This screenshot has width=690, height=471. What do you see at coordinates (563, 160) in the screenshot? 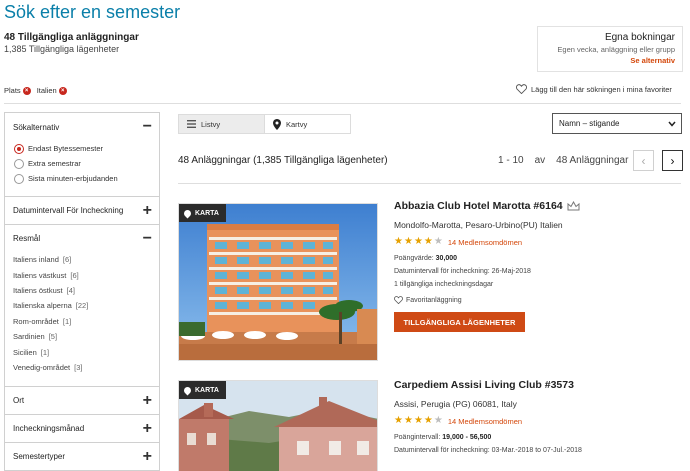
I see `pagination-info: 1 - 10 av 48 Anläggningar` at bounding box center [563, 160].